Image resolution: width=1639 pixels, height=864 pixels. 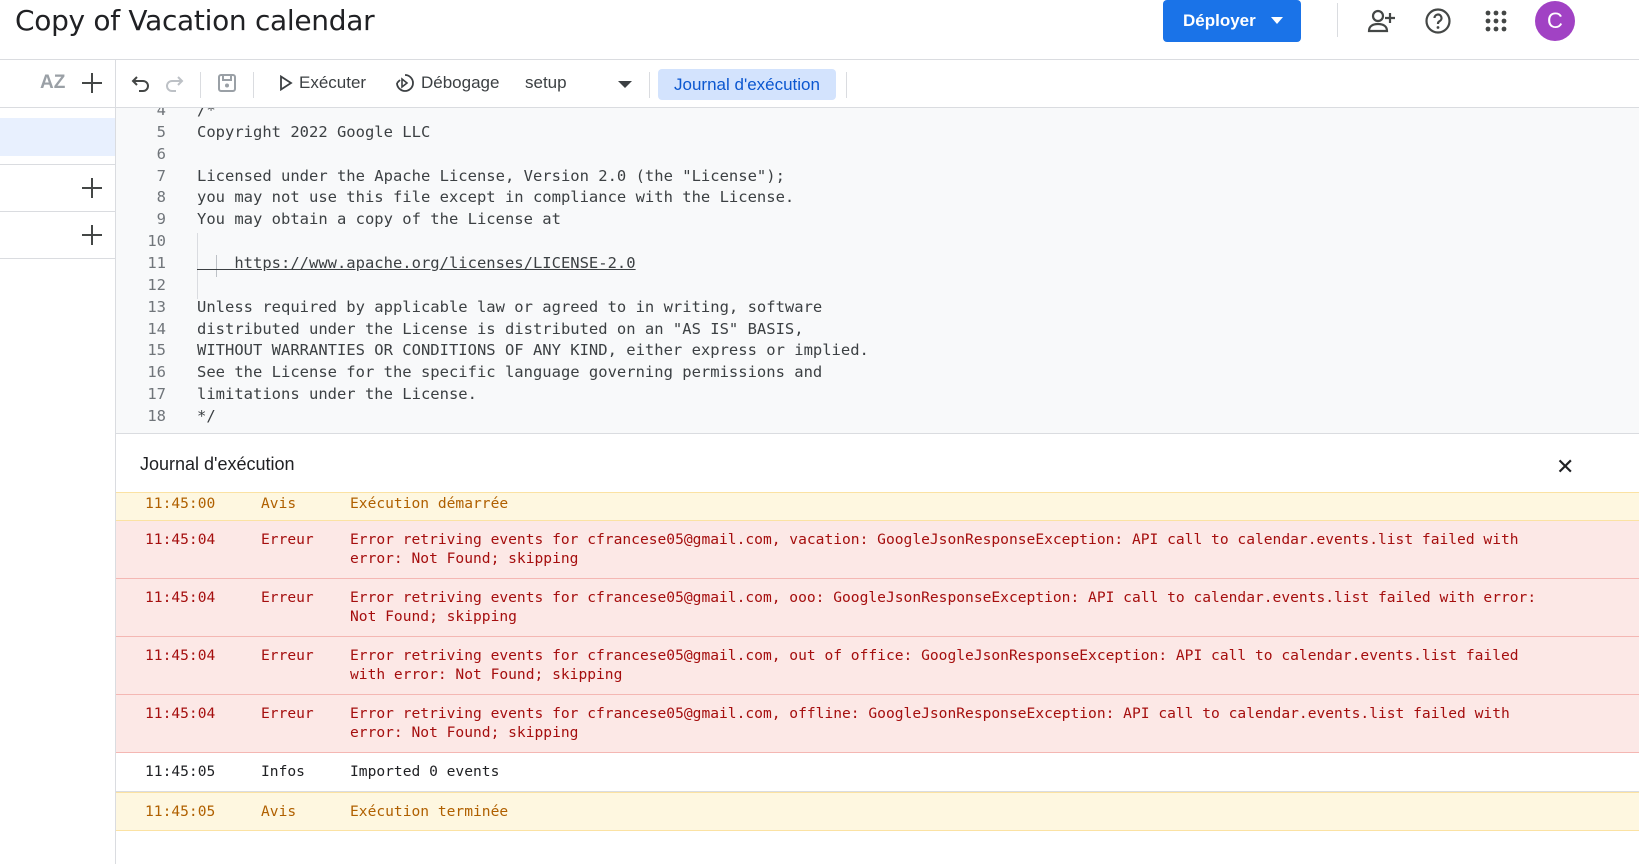 What do you see at coordinates (156, 284) in the screenshot?
I see `line-number: 12` at bounding box center [156, 284].